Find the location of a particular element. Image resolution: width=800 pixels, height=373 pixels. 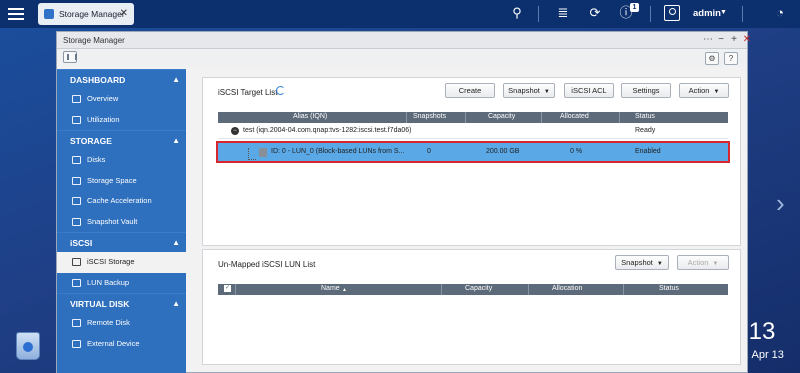

utilization-icon is located at coordinates (76, 119).